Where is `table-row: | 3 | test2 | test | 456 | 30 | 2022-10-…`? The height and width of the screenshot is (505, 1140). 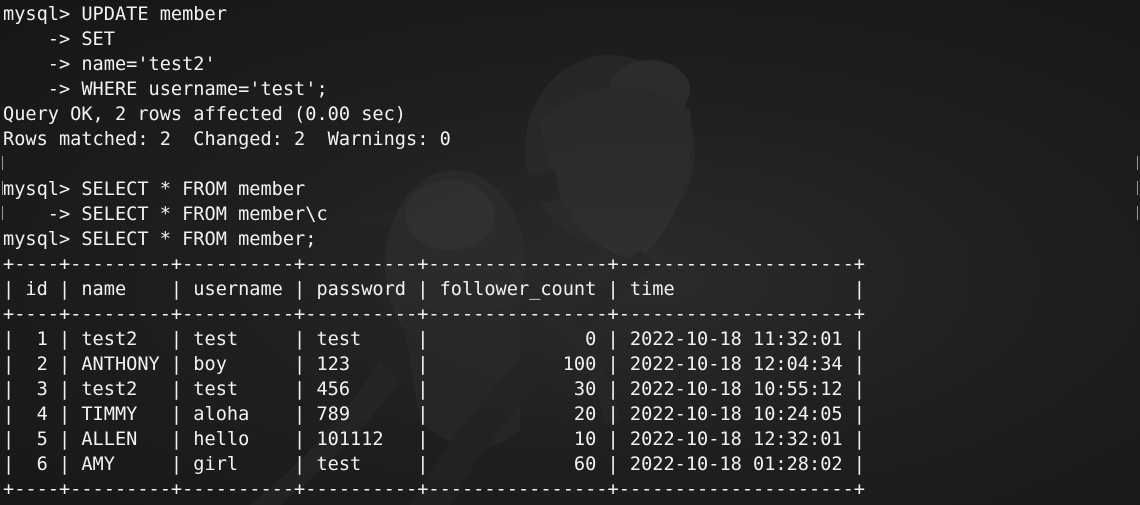 table-row: | 3 | test2 | test | 456 | 30 | 2022-10-… is located at coordinates (434, 389).